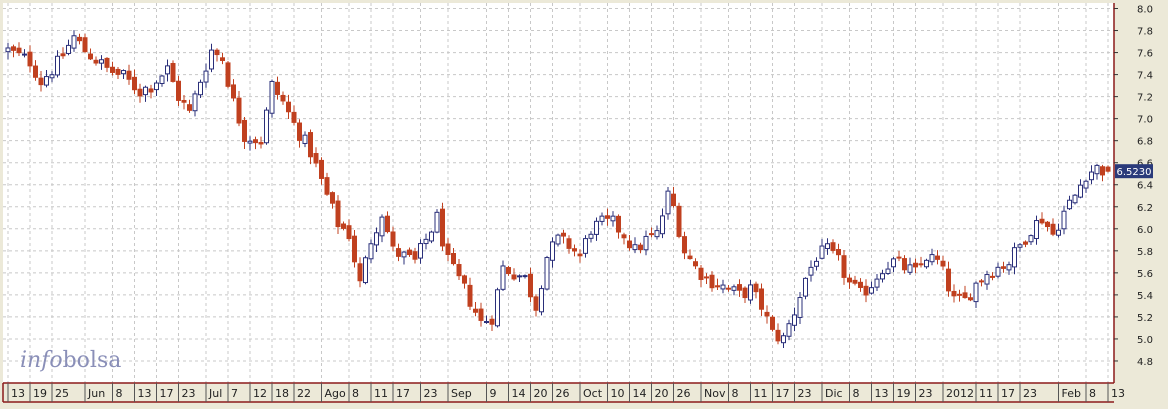 The width and height of the screenshot is (1168, 409). I want to click on x-tick-label: 19, so click(904, 393).